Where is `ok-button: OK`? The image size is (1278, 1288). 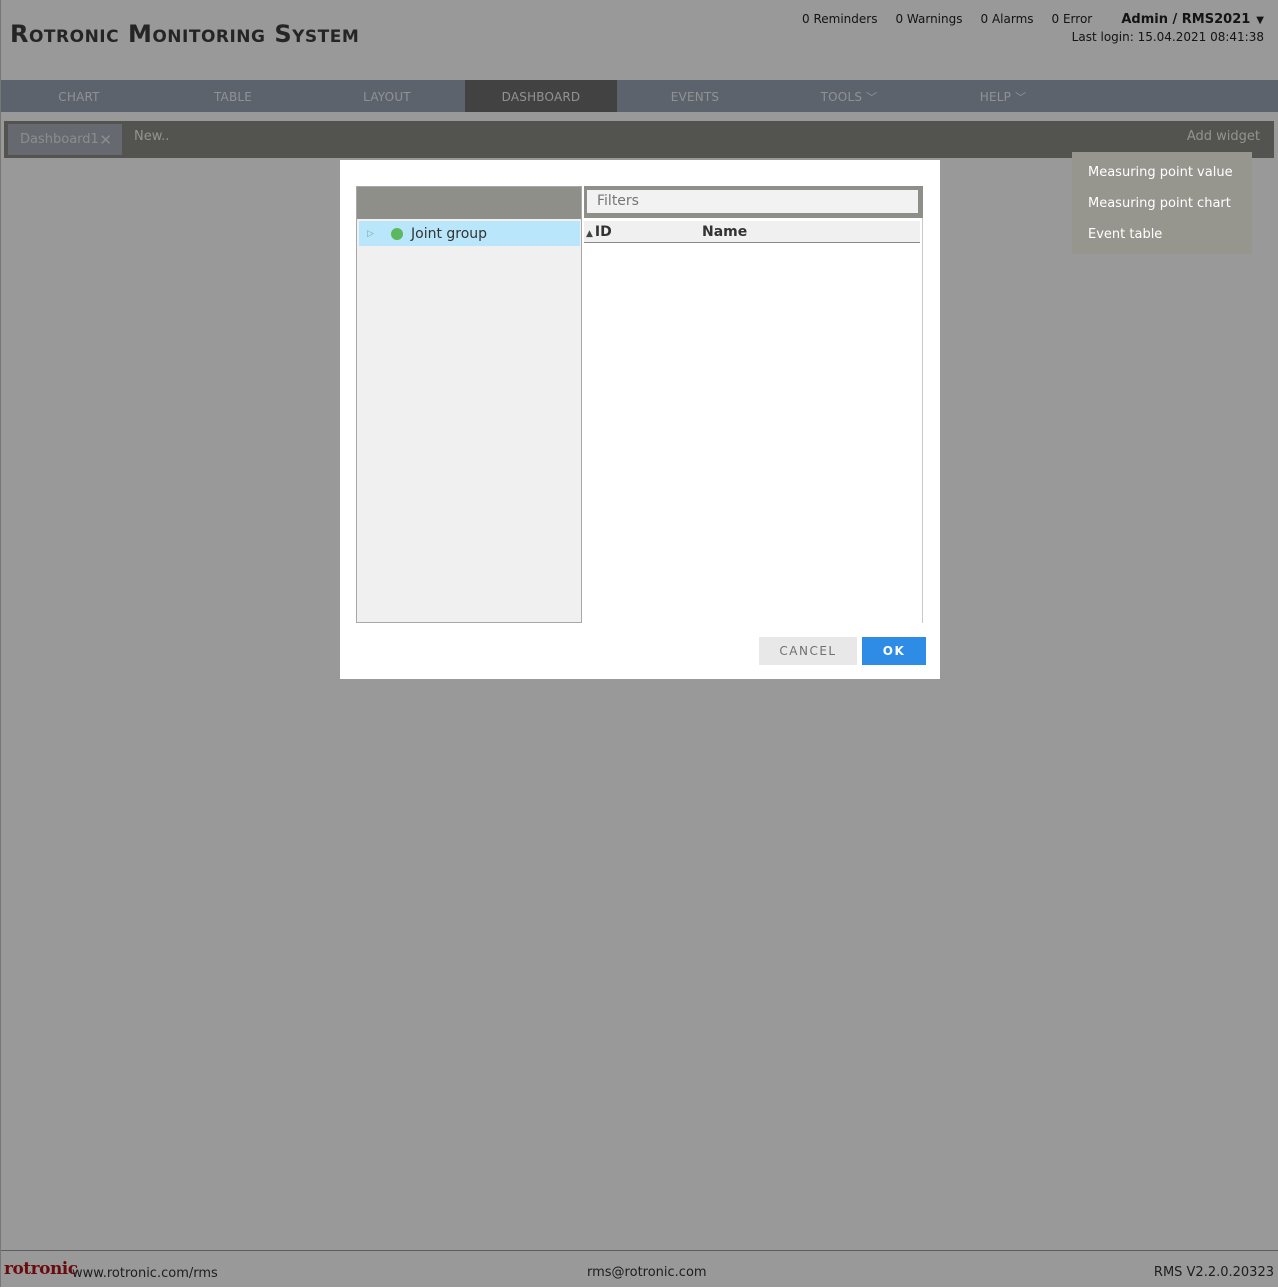 ok-button: OK is located at coordinates (894, 651).